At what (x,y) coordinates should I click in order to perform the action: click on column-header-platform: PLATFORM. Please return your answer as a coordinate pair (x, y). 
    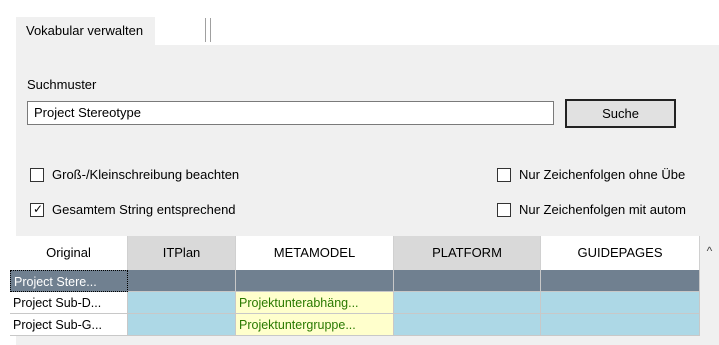
    Looking at the image, I should click on (467, 253).